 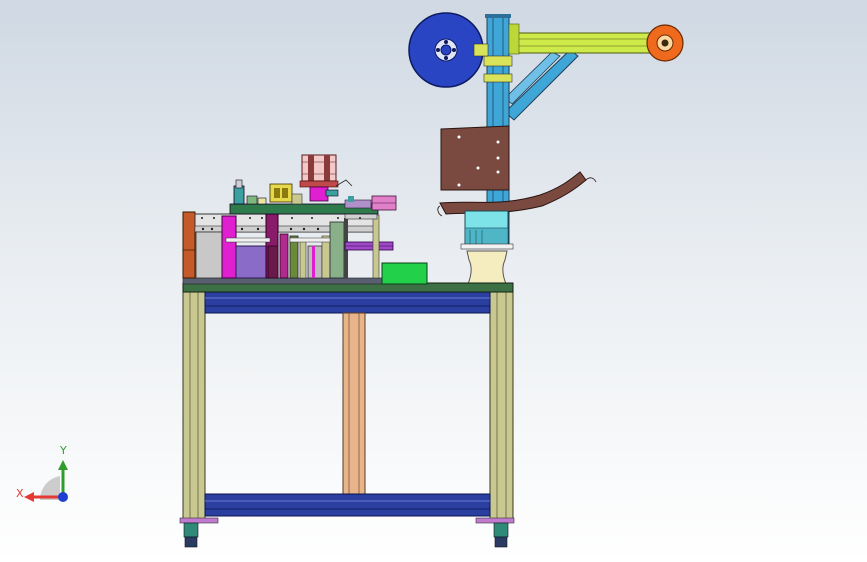 I want to click on table-top, so click(x=348, y=287).